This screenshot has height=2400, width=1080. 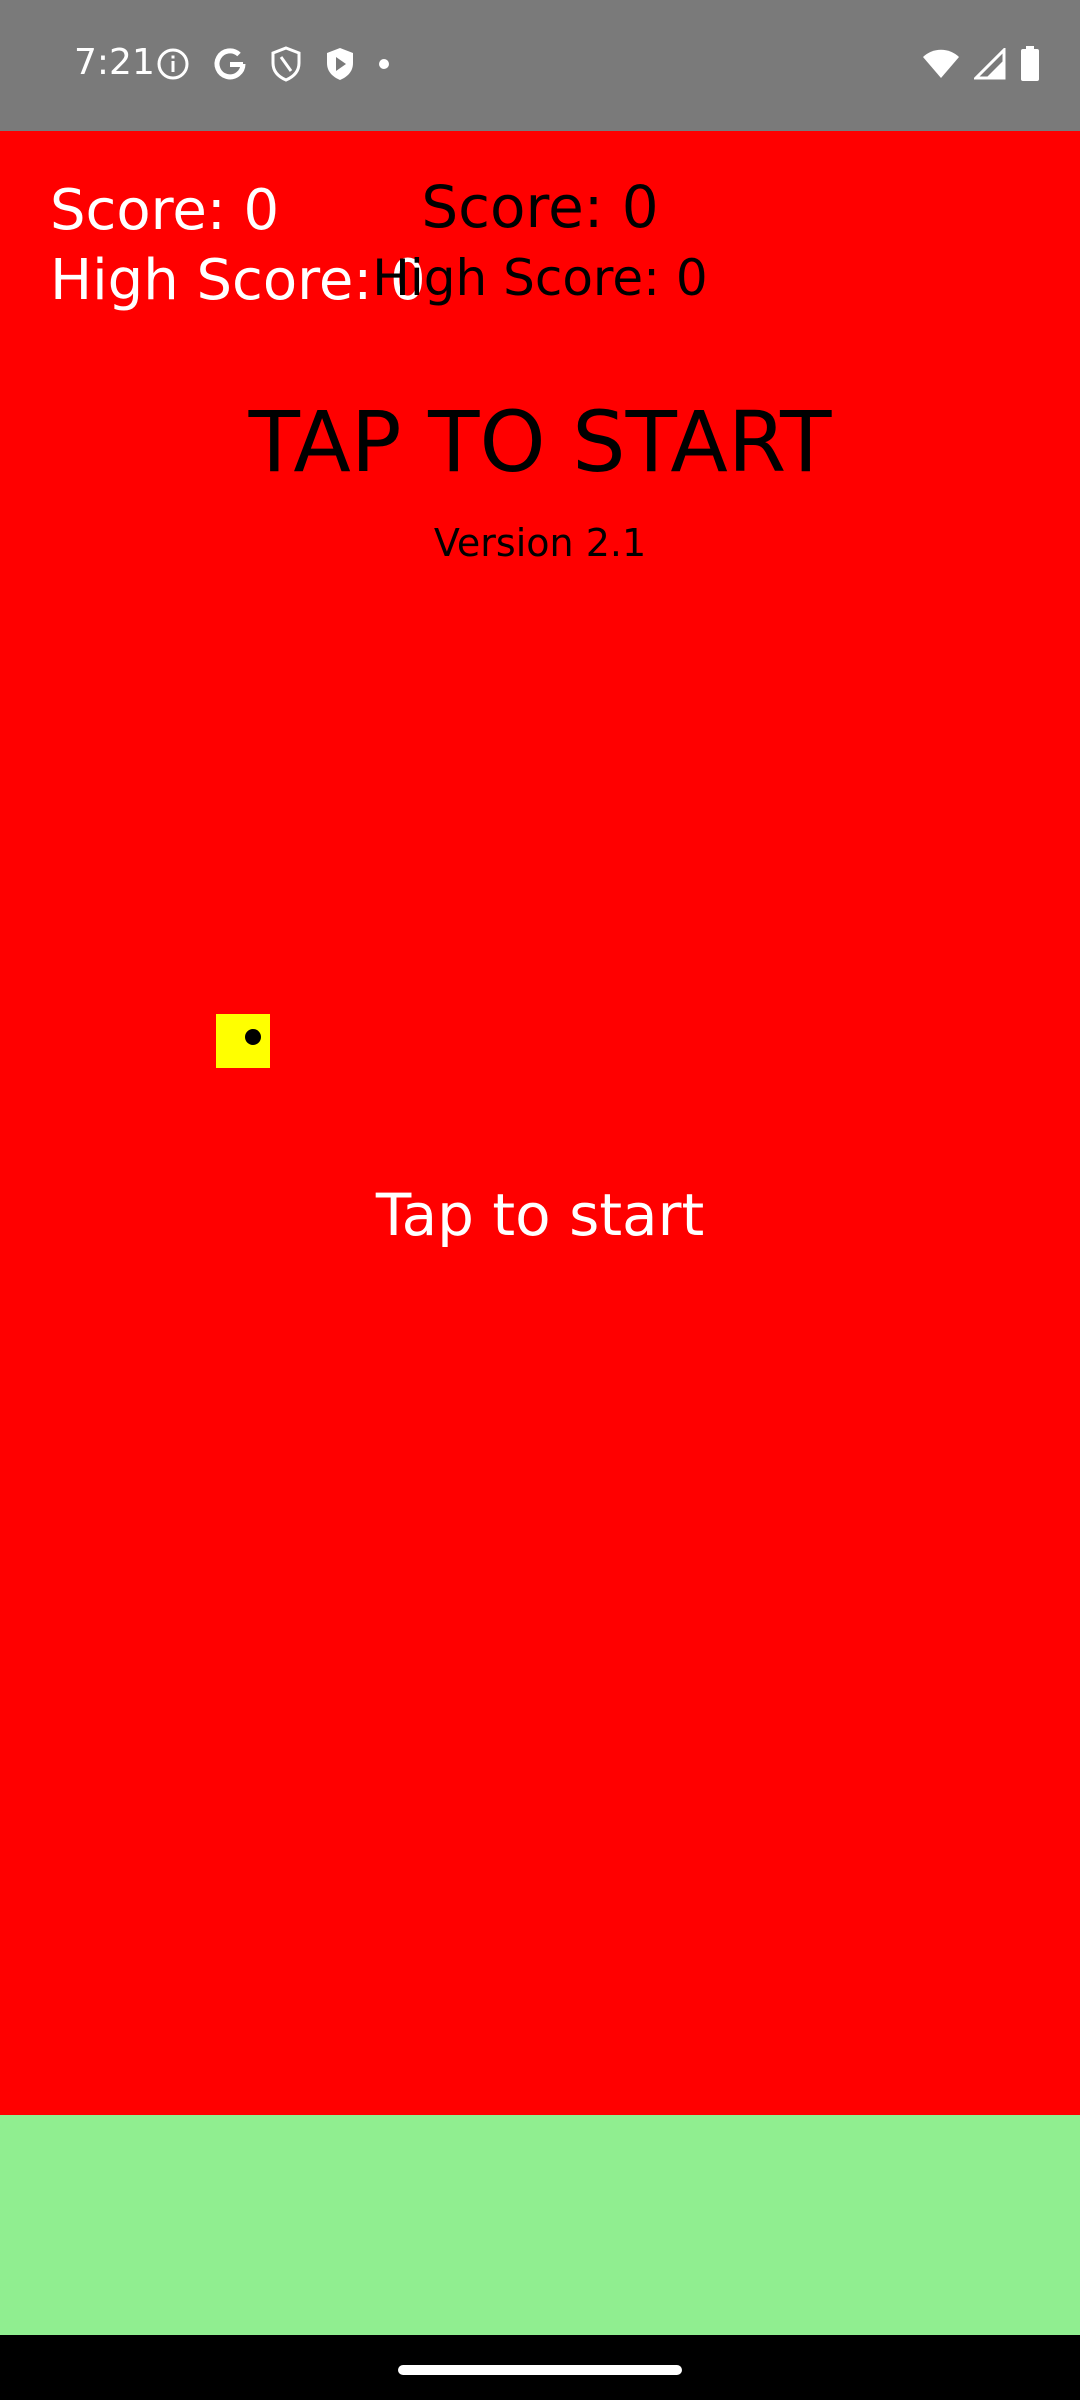 I want to click on status-icons-right, so click(x=981, y=64).